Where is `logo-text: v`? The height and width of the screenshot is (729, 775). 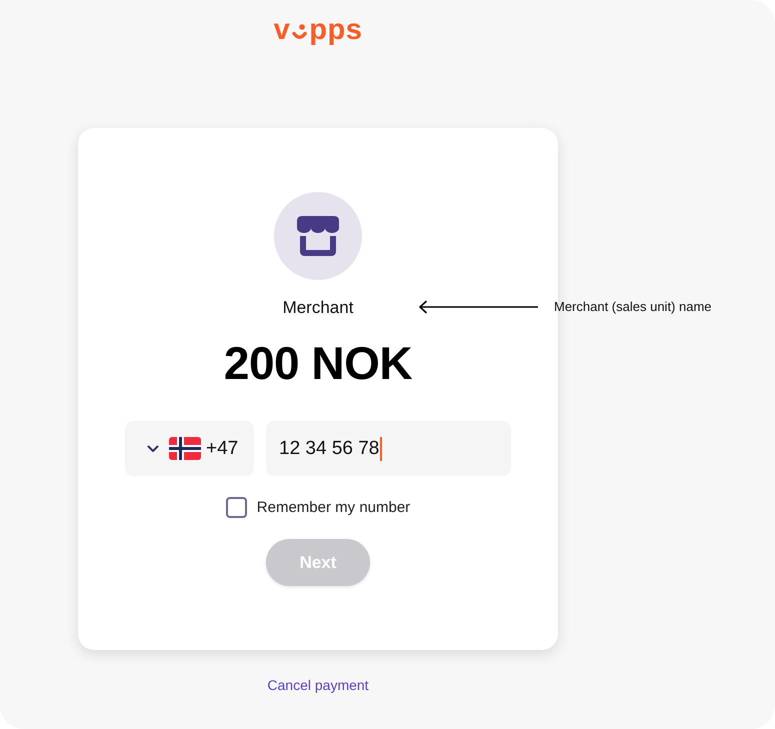 logo-text: v is located at coordinates (282, 30).